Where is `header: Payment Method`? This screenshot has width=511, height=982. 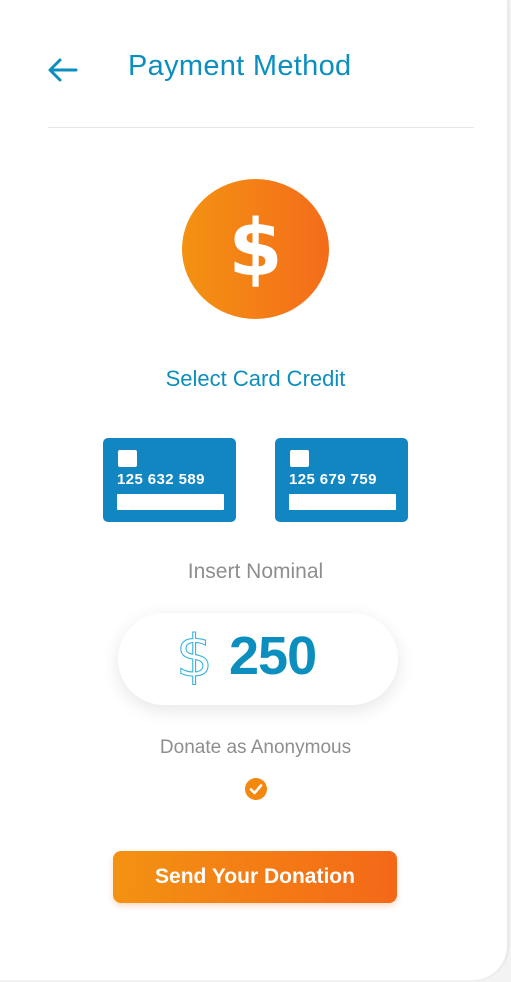 header: Payment Method is located at coordinates (253, 64).